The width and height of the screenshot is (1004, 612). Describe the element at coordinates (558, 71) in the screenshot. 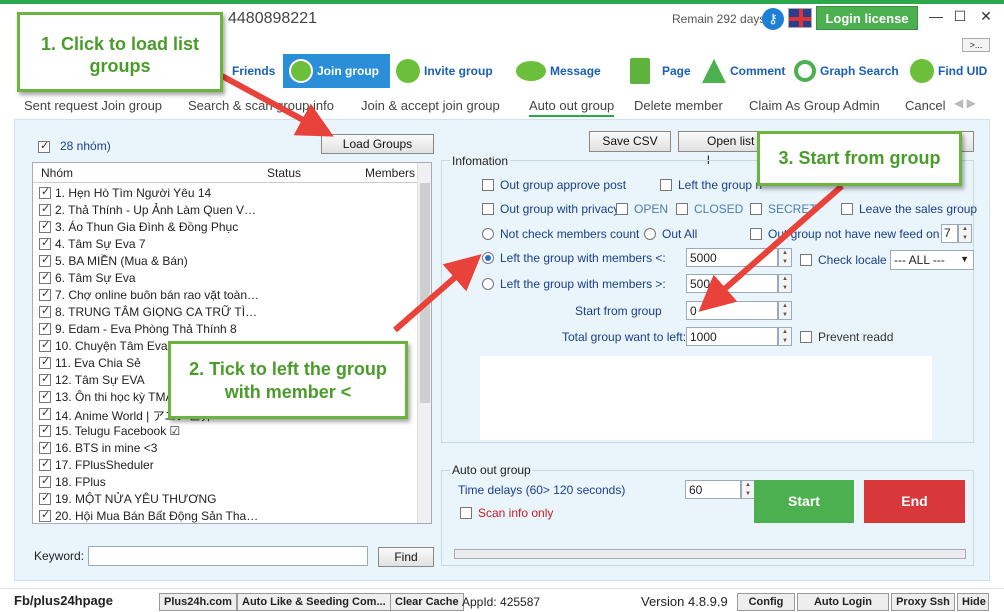

I see `nav-message: Message` at that location.